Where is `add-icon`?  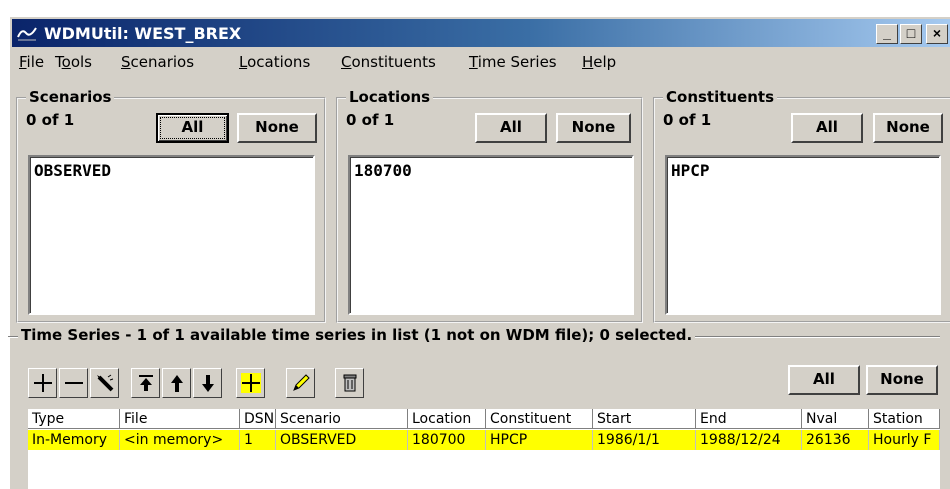 add-icon is located at coordinates (42, 383).